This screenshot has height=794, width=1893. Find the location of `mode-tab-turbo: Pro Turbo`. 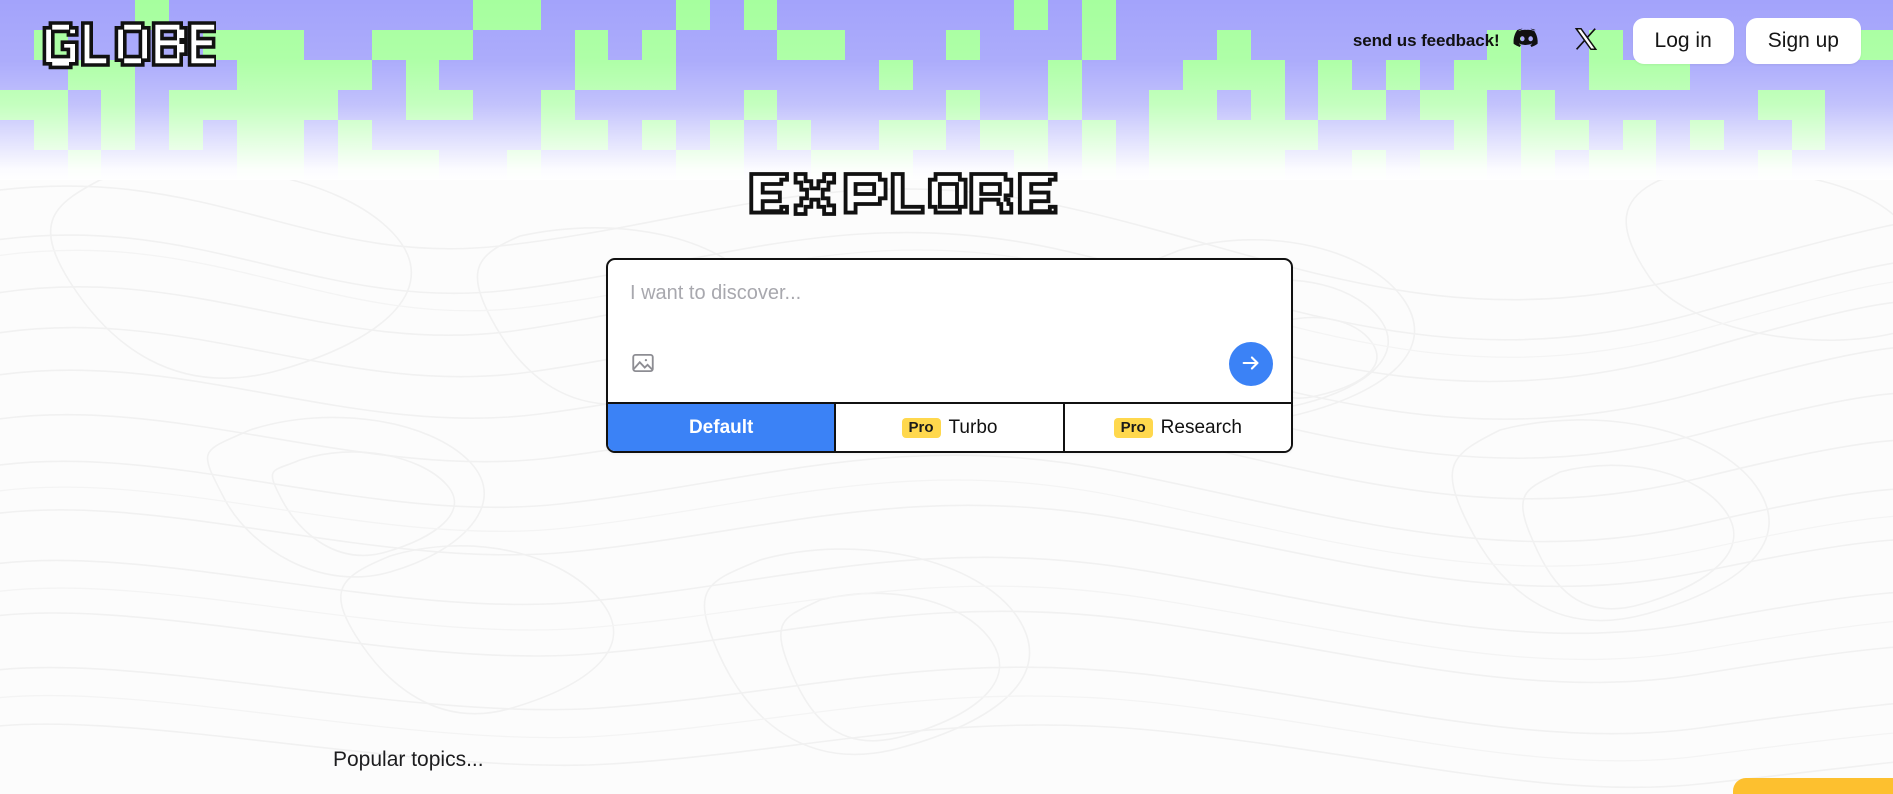

mode-tab-turbo: Pro Turbo is located at coordinates (948, 427).